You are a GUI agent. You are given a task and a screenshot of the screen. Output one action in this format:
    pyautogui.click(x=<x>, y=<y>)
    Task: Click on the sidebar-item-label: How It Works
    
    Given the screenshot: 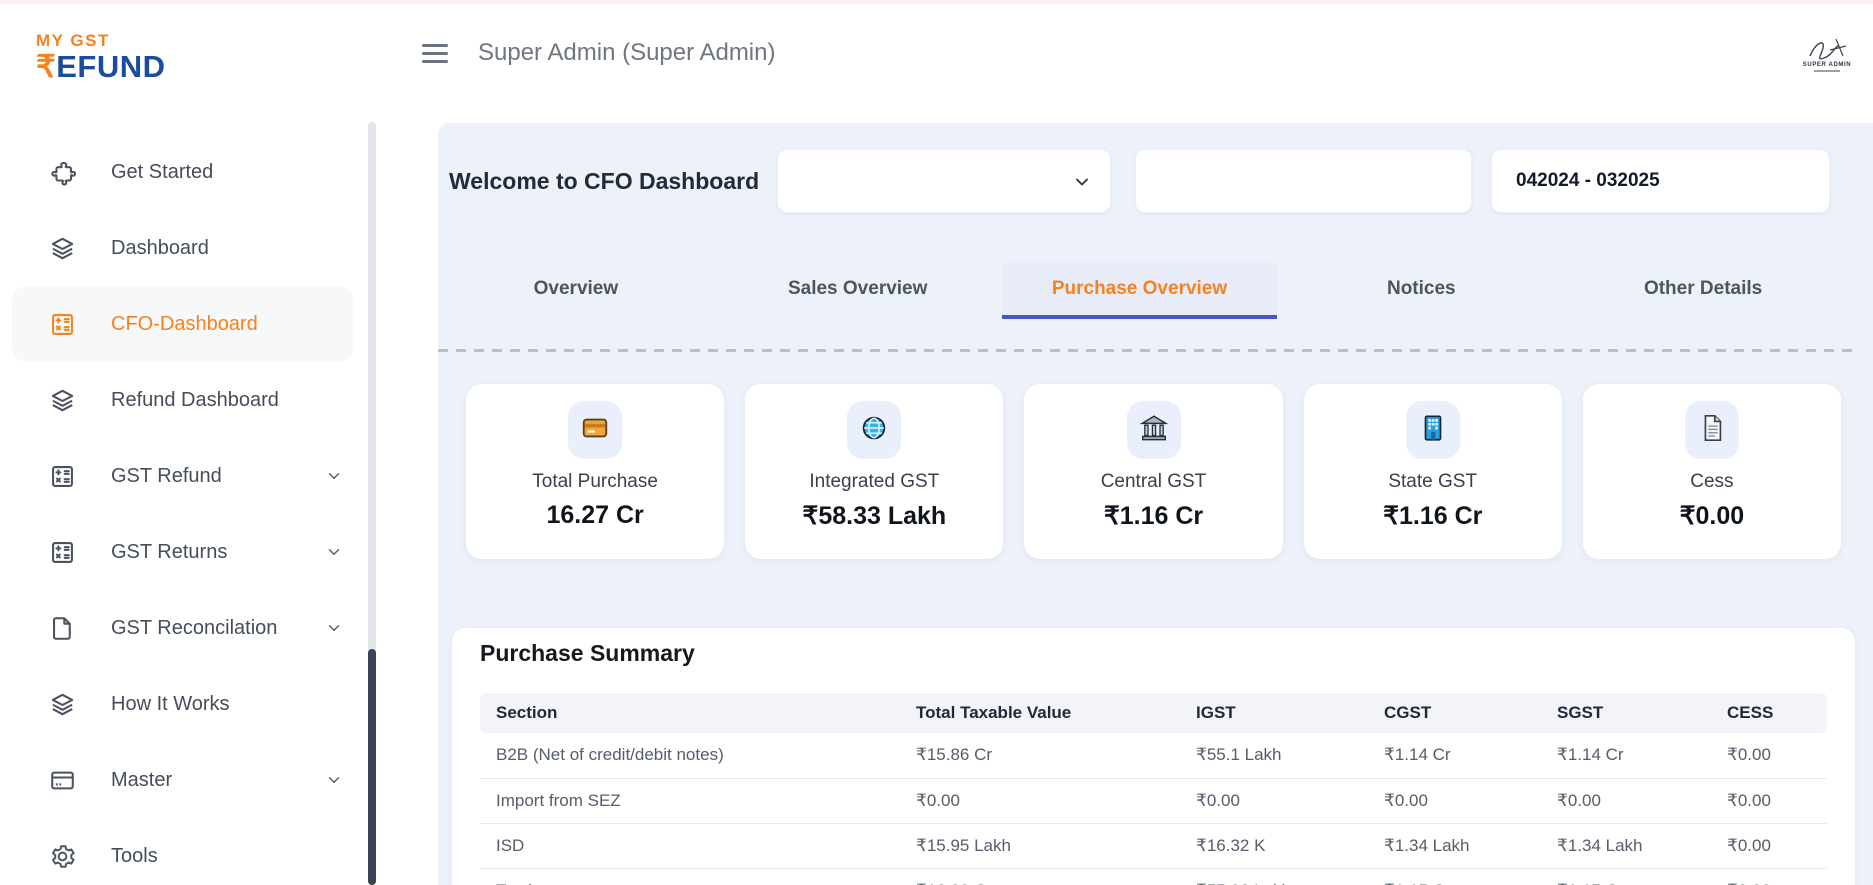 What is the action you would take?
    pyautogui.click(x=170, y=703)
    